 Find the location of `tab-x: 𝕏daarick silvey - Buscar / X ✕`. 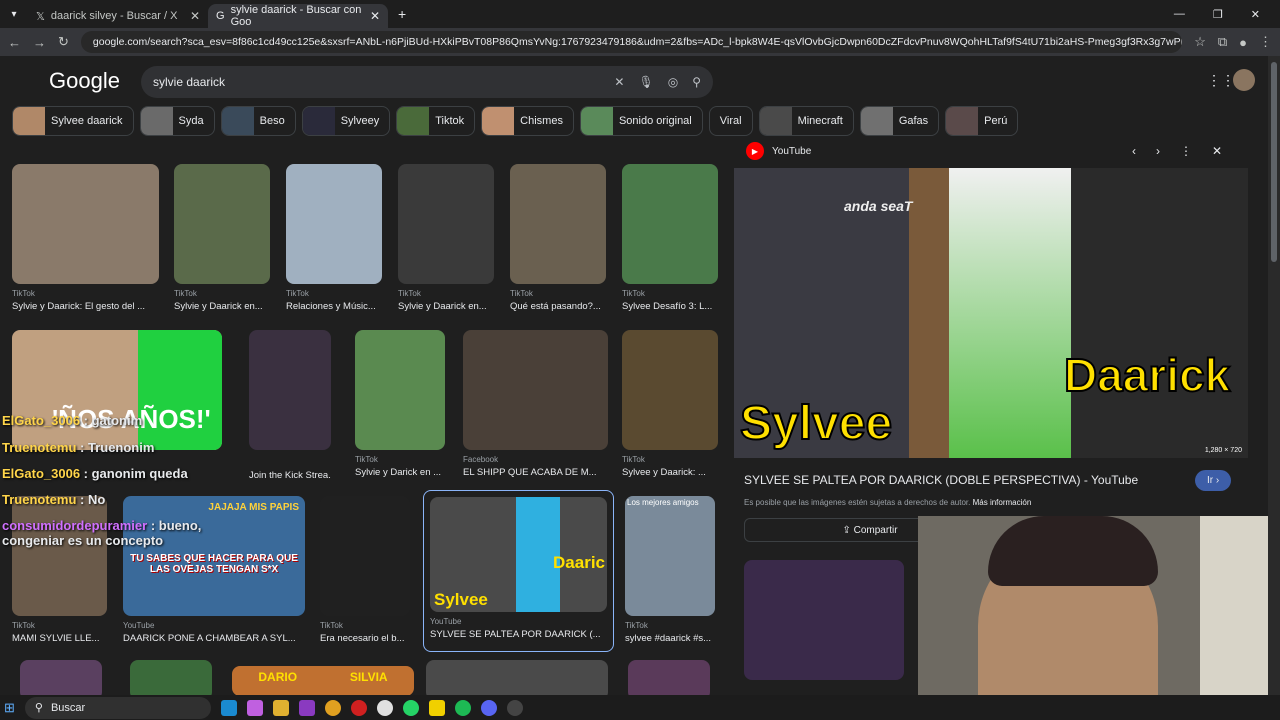

tab-x: 𝕏daarick silvey - Buscar / X ✕ is located at coordinates (118, 16).